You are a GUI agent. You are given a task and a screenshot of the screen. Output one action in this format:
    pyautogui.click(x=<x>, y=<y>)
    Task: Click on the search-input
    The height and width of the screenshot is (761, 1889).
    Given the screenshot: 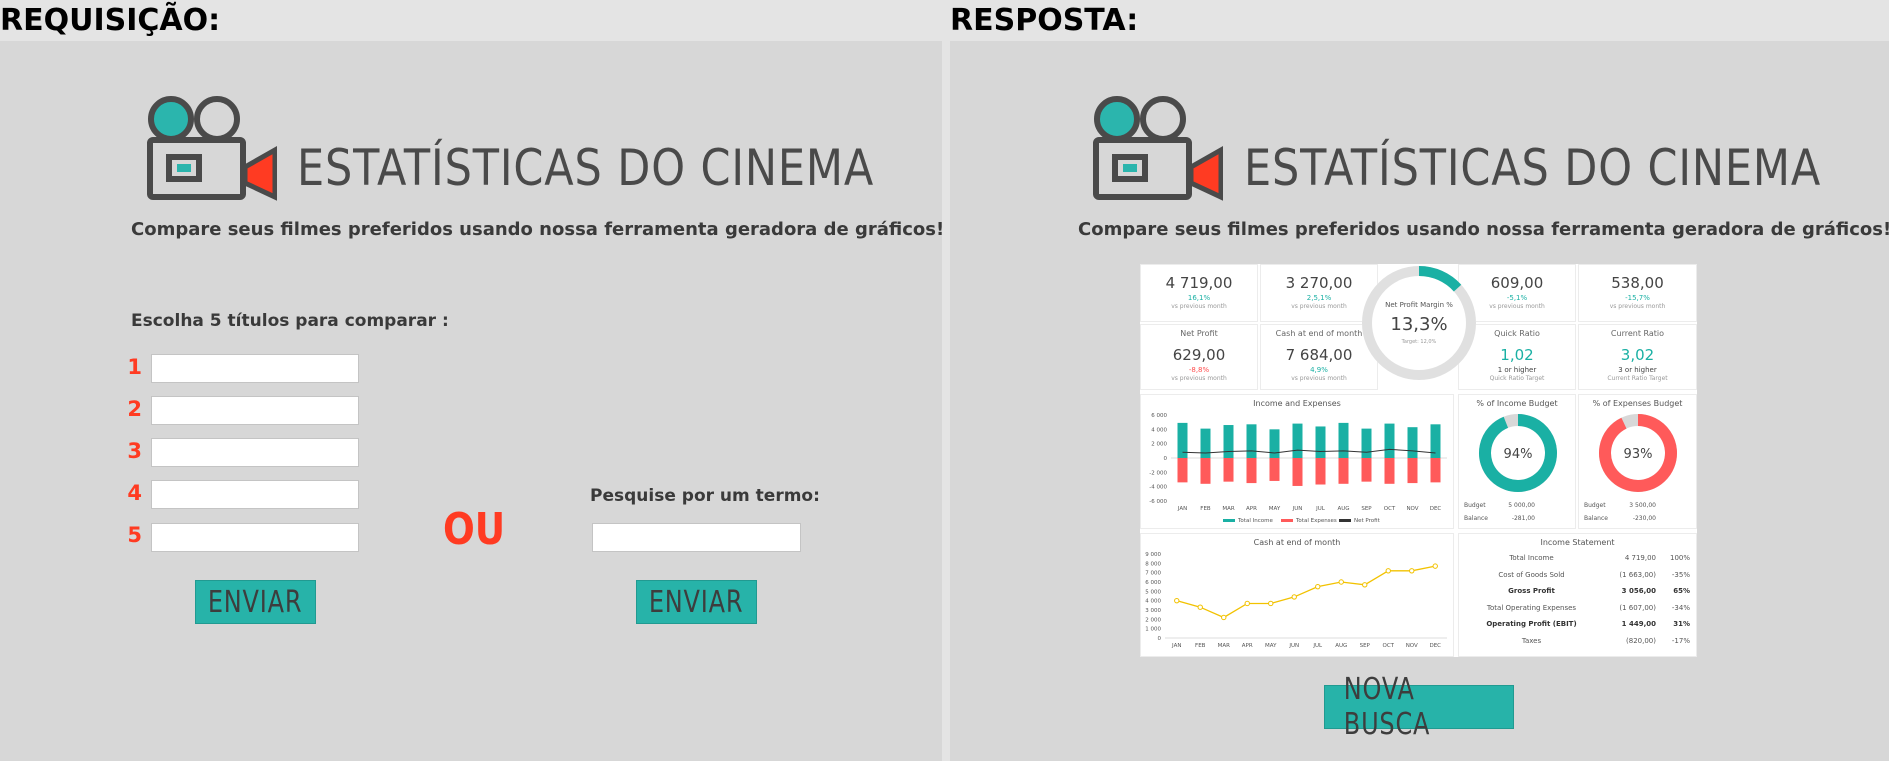 What is the action you would take?
    pyautogui.click(x=696, y=537)
    